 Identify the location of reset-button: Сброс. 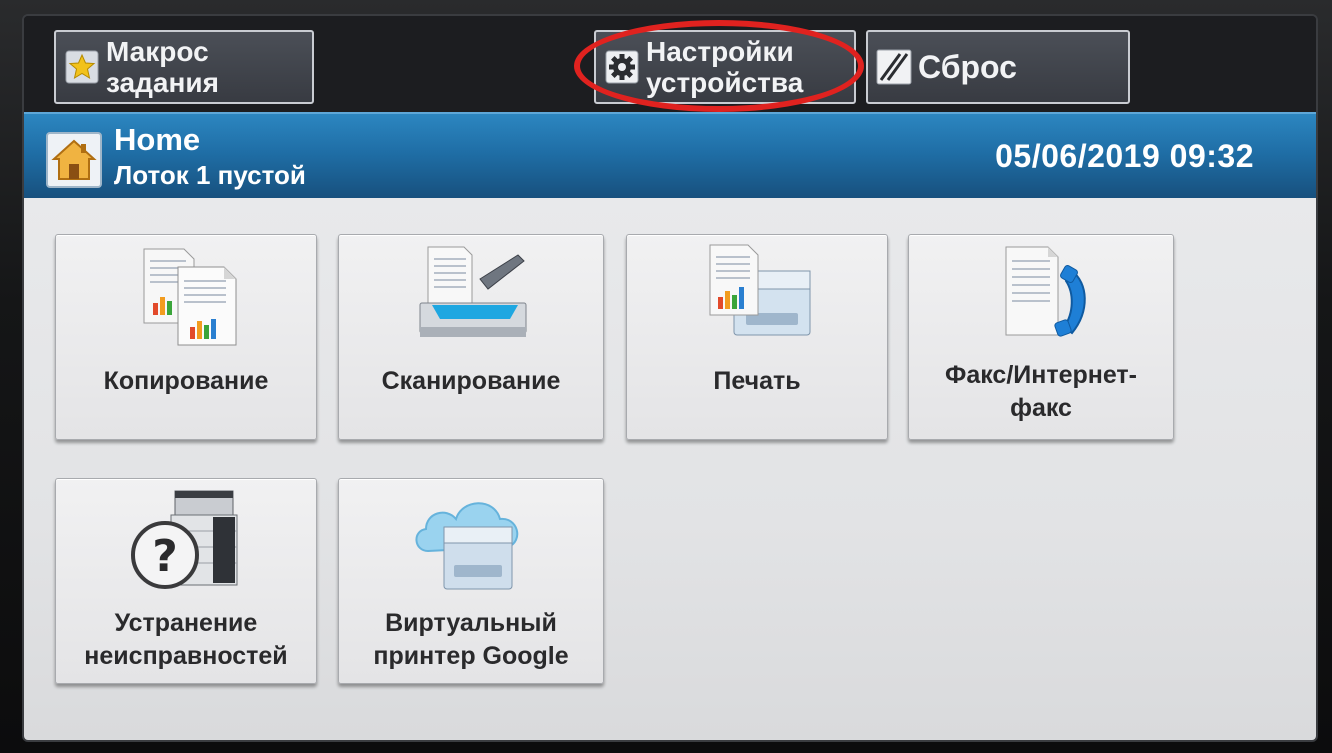
(998, 67).